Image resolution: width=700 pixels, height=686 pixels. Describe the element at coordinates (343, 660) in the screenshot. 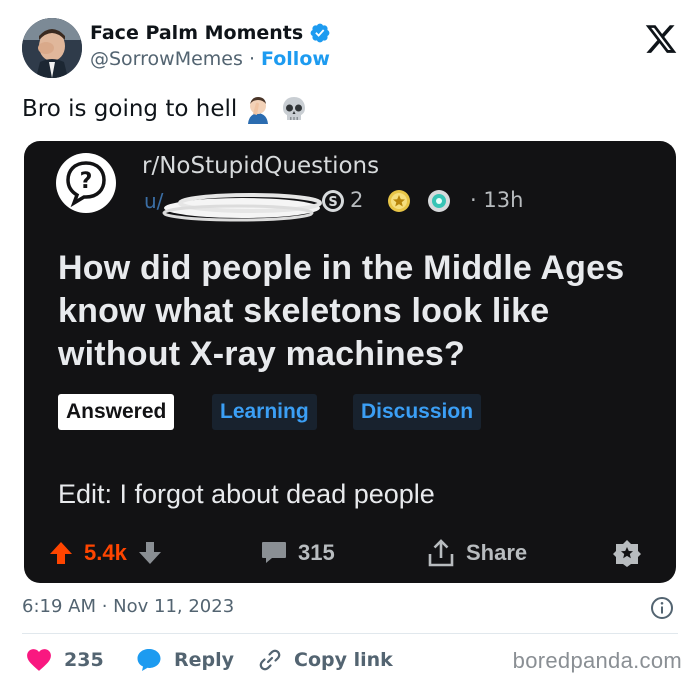

I see `copy-link-label: Copy link` at that location.